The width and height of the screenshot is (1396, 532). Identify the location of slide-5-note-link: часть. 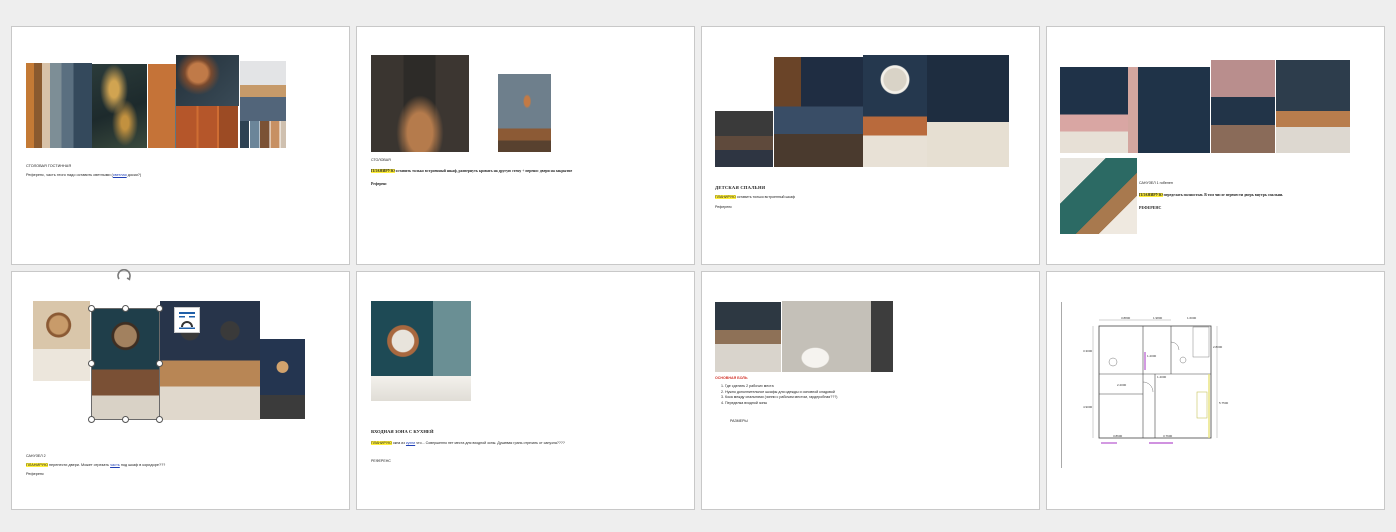
(115, 465).